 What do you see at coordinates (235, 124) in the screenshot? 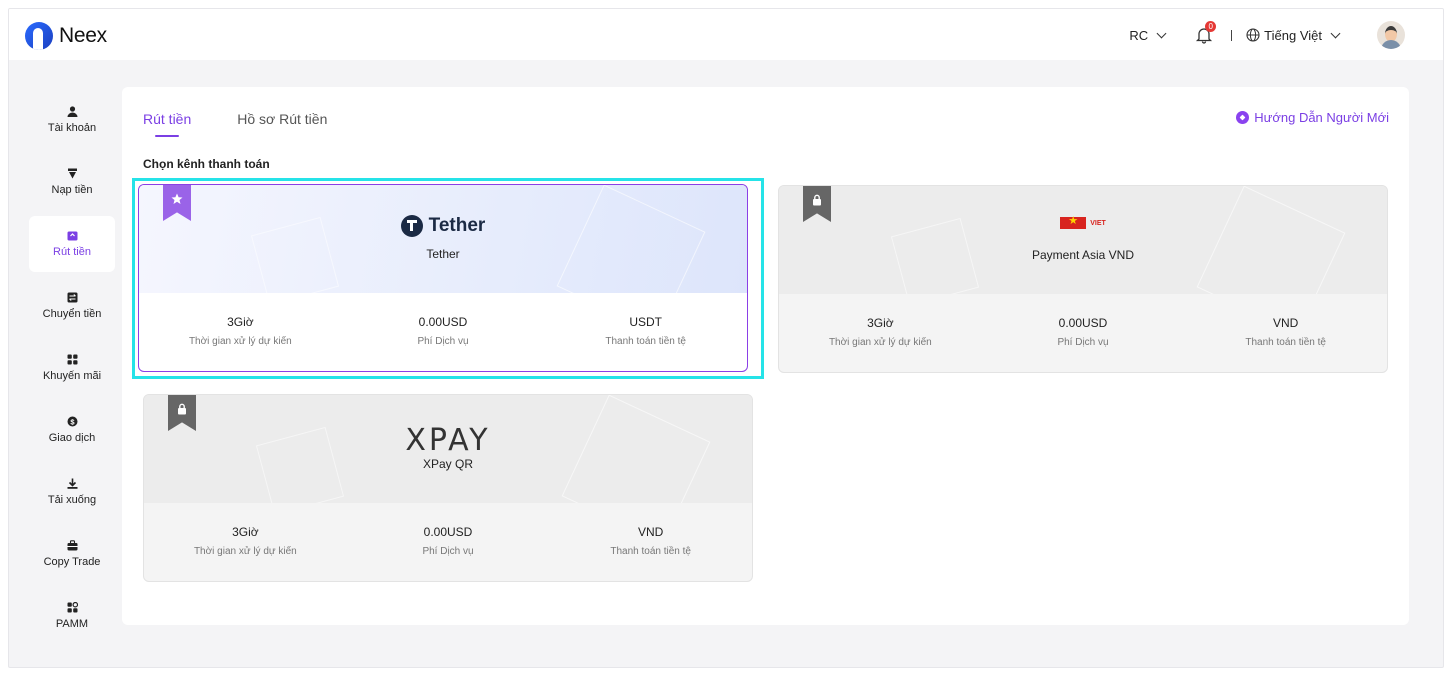
I see `tab-bar: Rút tiền Hồ sơ Rút tiền` at bounding box center [235, 124].